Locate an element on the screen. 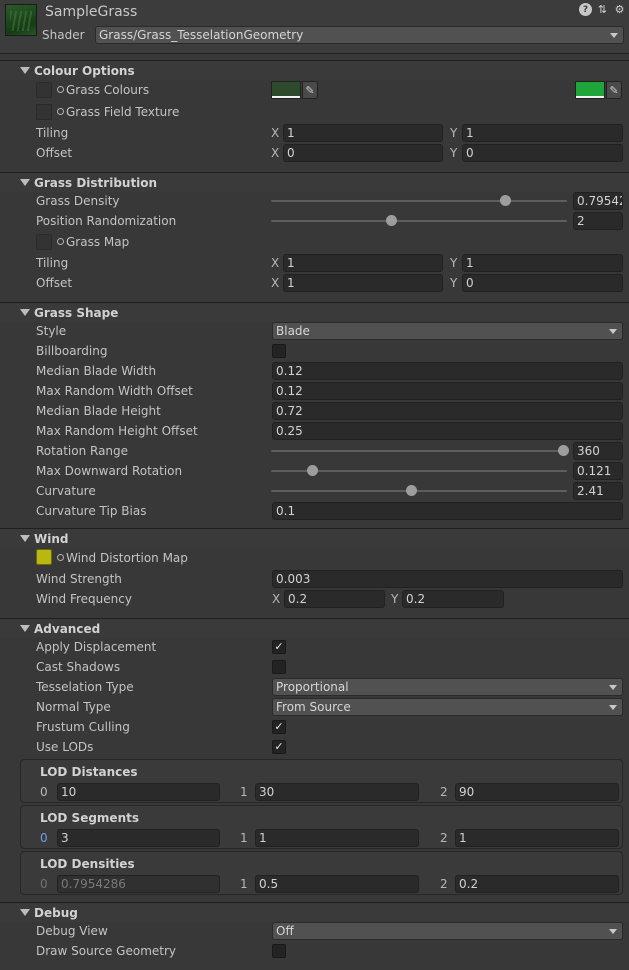  section-colour-options: Colour Options is located at coordinates (314, 70).